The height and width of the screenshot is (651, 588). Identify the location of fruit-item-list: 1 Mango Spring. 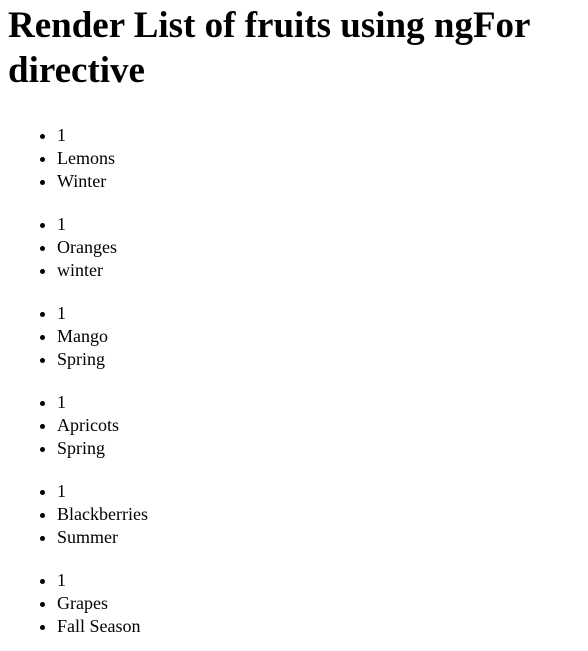
(294, 336).